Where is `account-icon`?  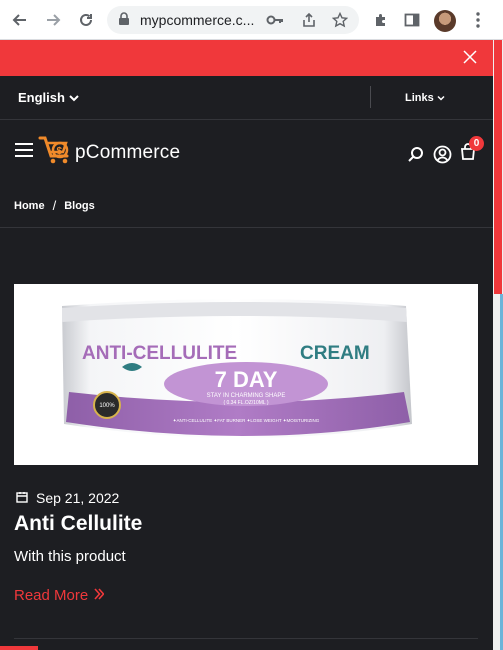 account-icon is located at coordinates (443, 155).